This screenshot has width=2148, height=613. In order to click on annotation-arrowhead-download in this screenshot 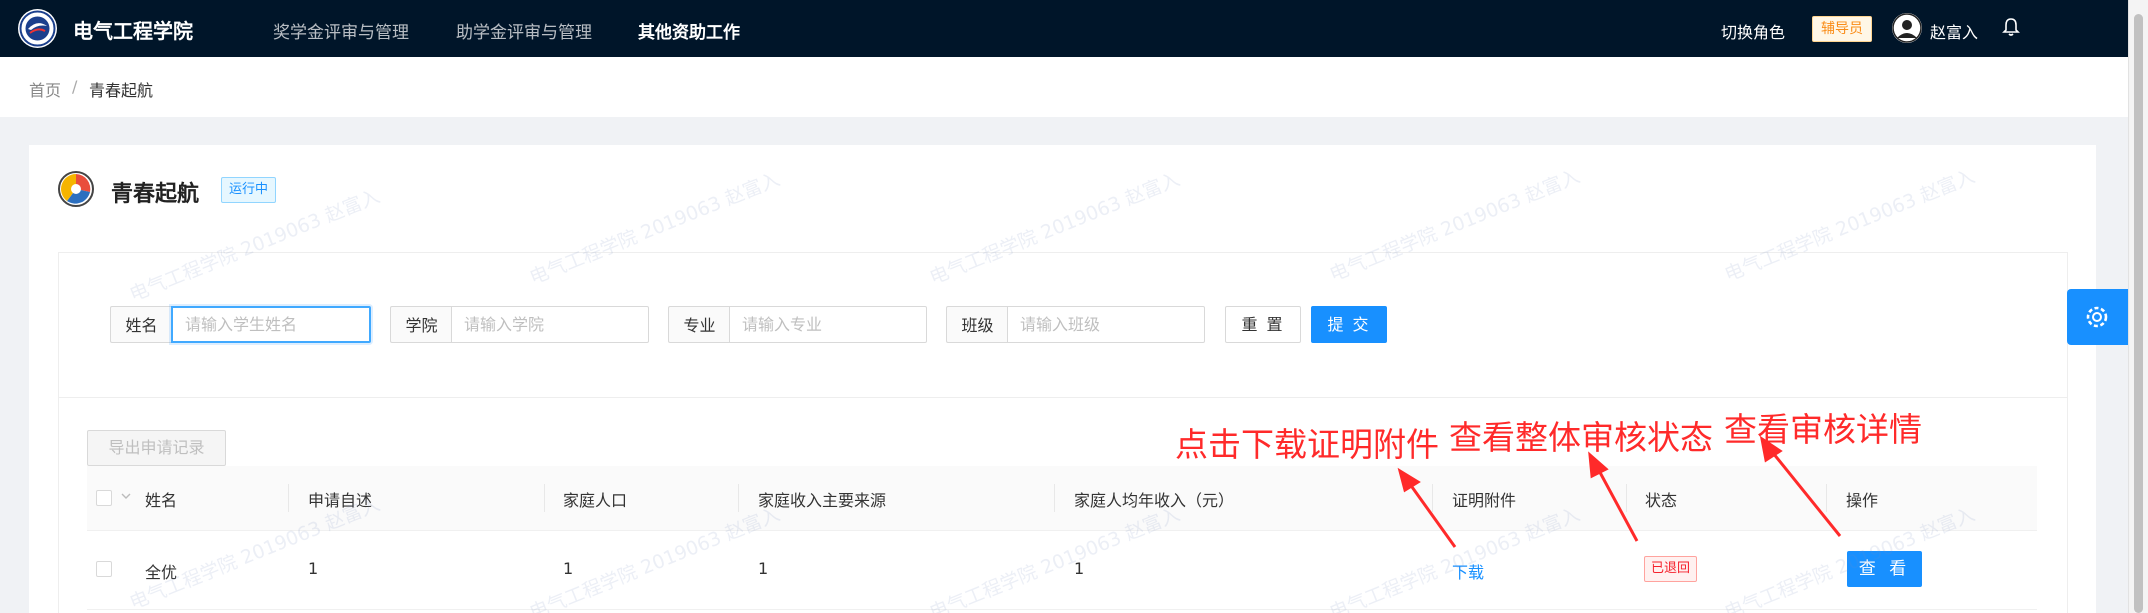, I will do `click(1409, 480)`.